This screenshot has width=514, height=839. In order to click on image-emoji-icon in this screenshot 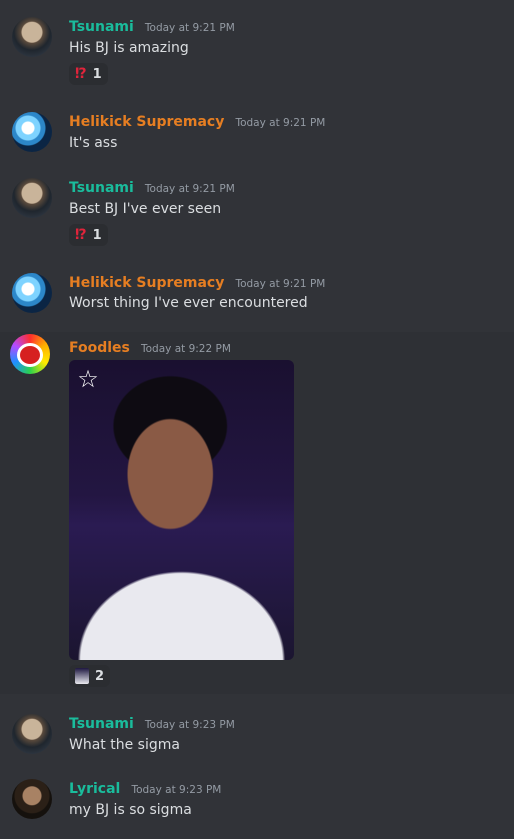, I will do `click(82, 676)`.